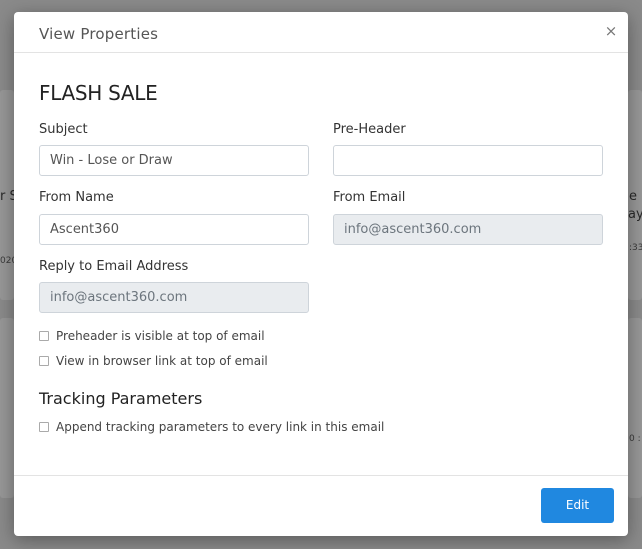  I want to click on preheader-visible-option: Preheader is visible at top of email, so click(152, 336).